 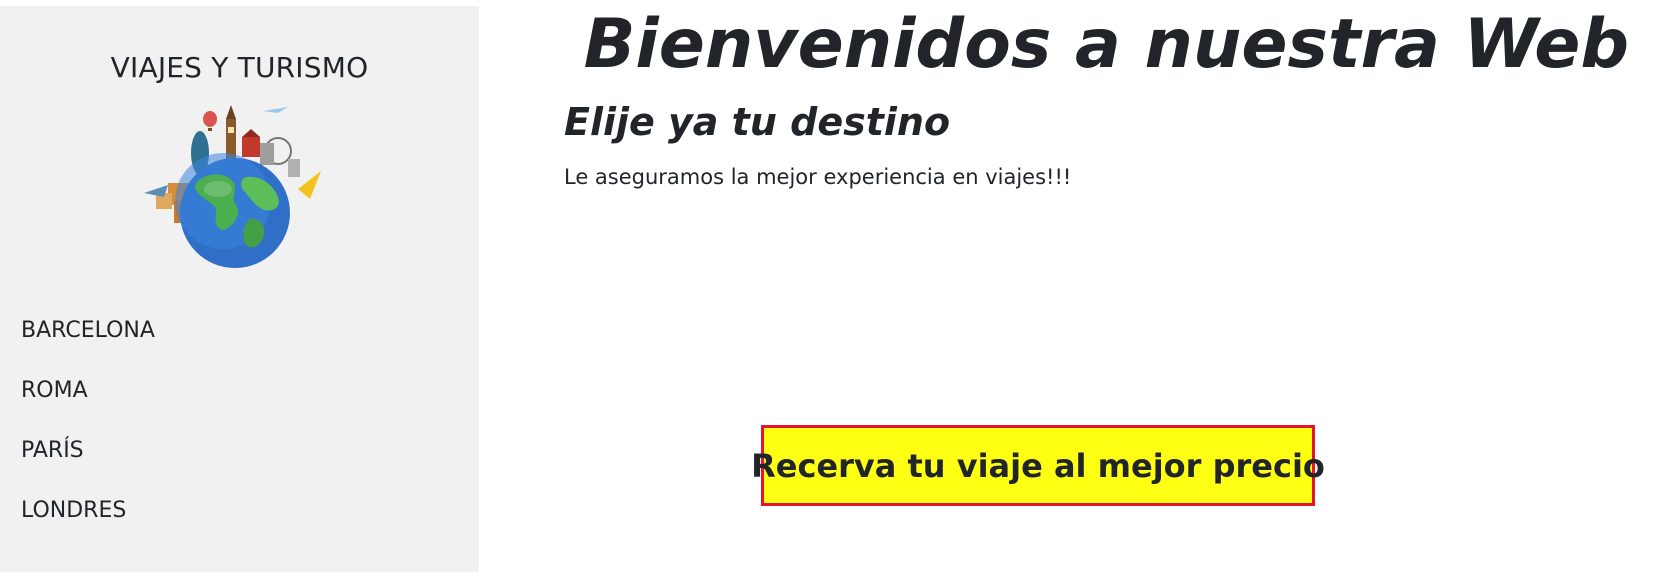 What do you see at coordinates (88, 466) in the screenshot?
I see `nav-item-paris: PARÍS` at bounding box center [88, 466].